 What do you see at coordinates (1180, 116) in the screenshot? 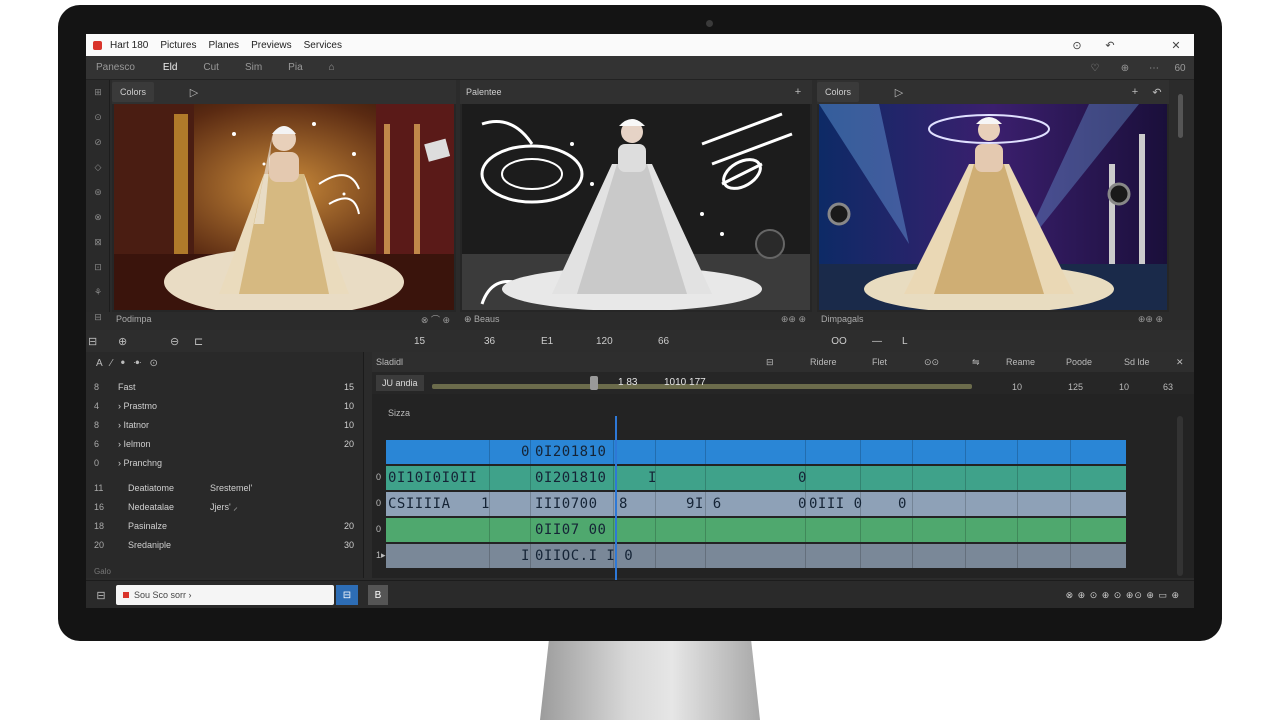
I see `pane-scrollbar` at bounding box center [1180, 116].